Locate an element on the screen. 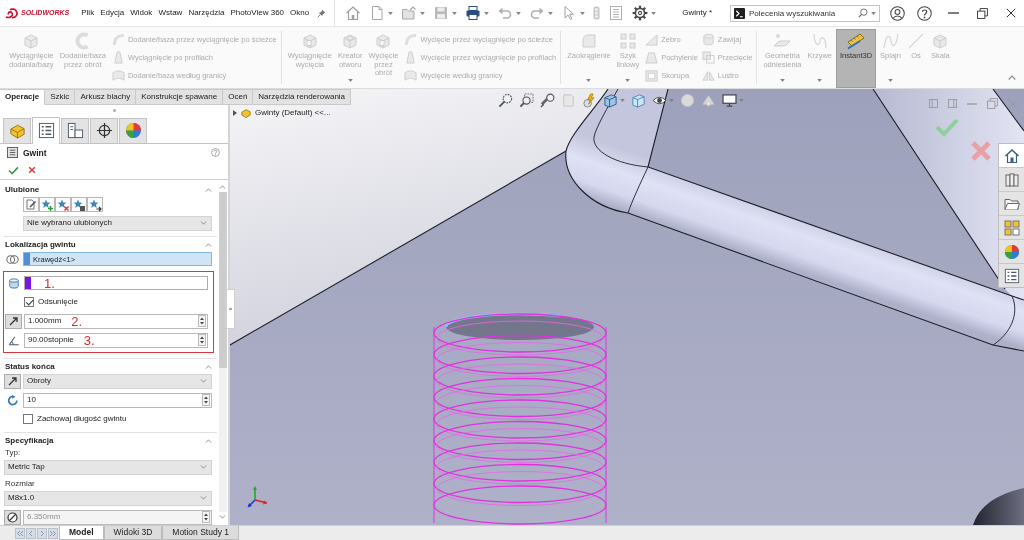  user-icon is located at coordinates (897, 13).